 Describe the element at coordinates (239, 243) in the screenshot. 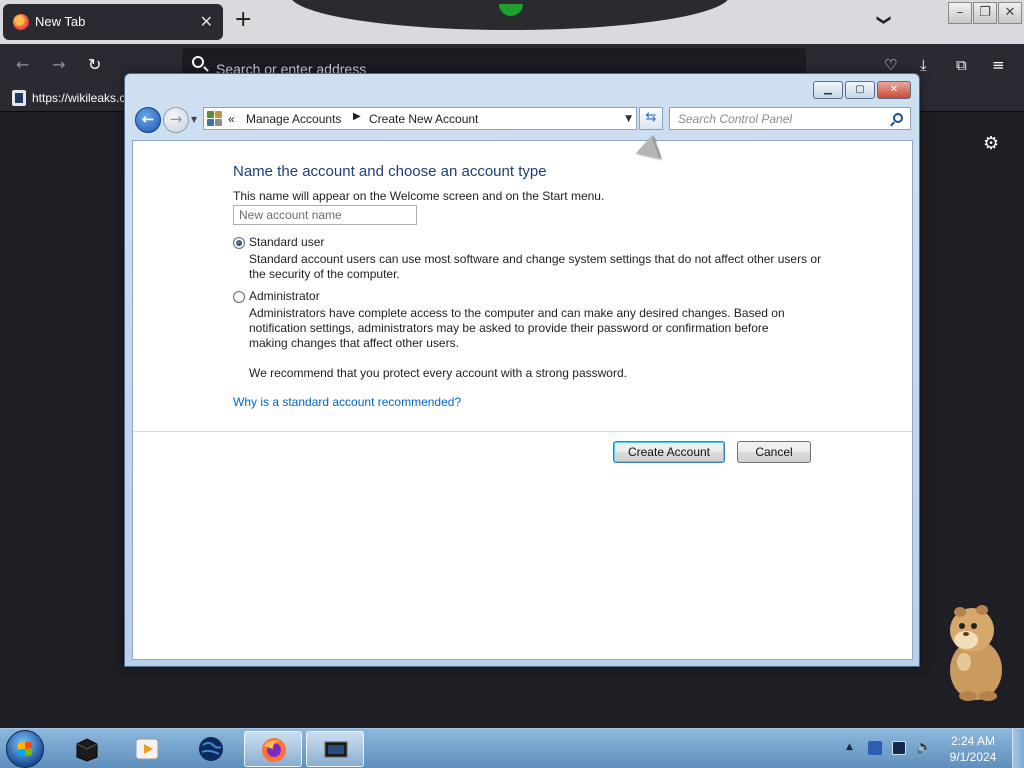

I see `standard-user-radio` at that location.